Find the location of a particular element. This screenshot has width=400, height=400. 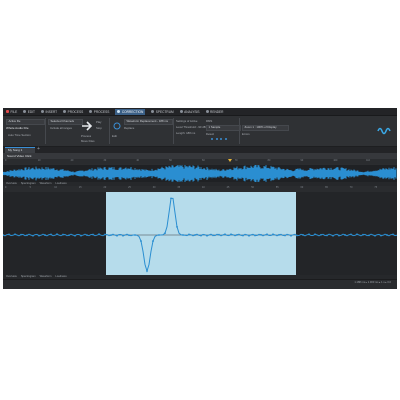

edit-icon is located at coordinates (25, 111).